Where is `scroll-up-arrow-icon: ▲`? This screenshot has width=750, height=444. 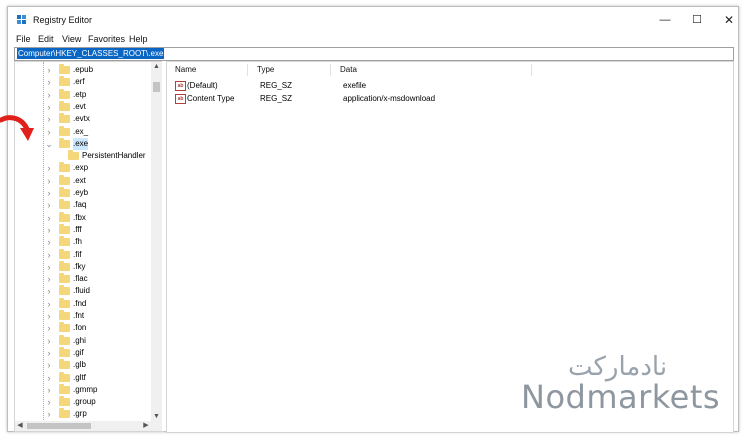
scroll-up-arrow-icon: ▲ is located at coordinates (156, 67).